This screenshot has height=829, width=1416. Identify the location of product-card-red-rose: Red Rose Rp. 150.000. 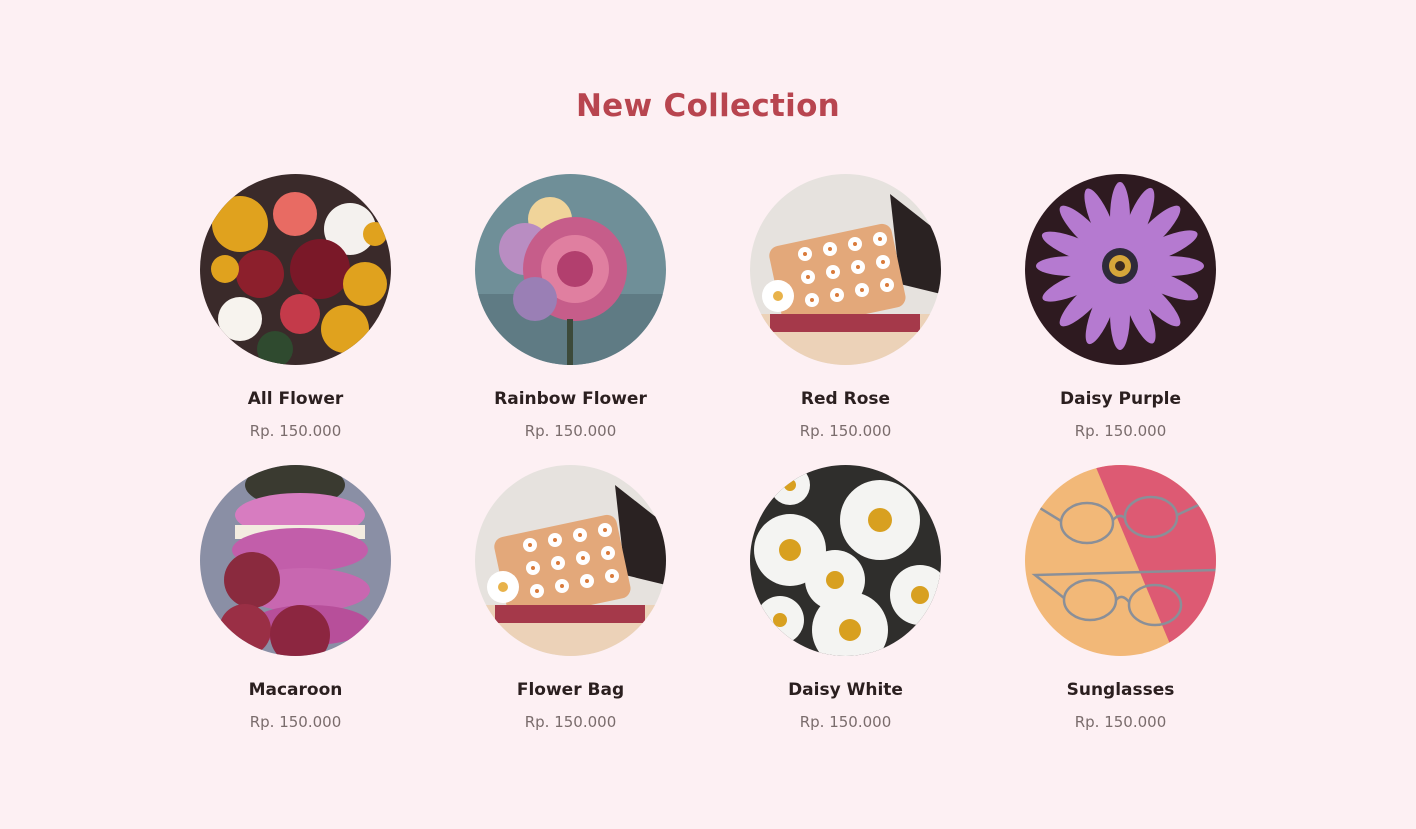
(845, 319).